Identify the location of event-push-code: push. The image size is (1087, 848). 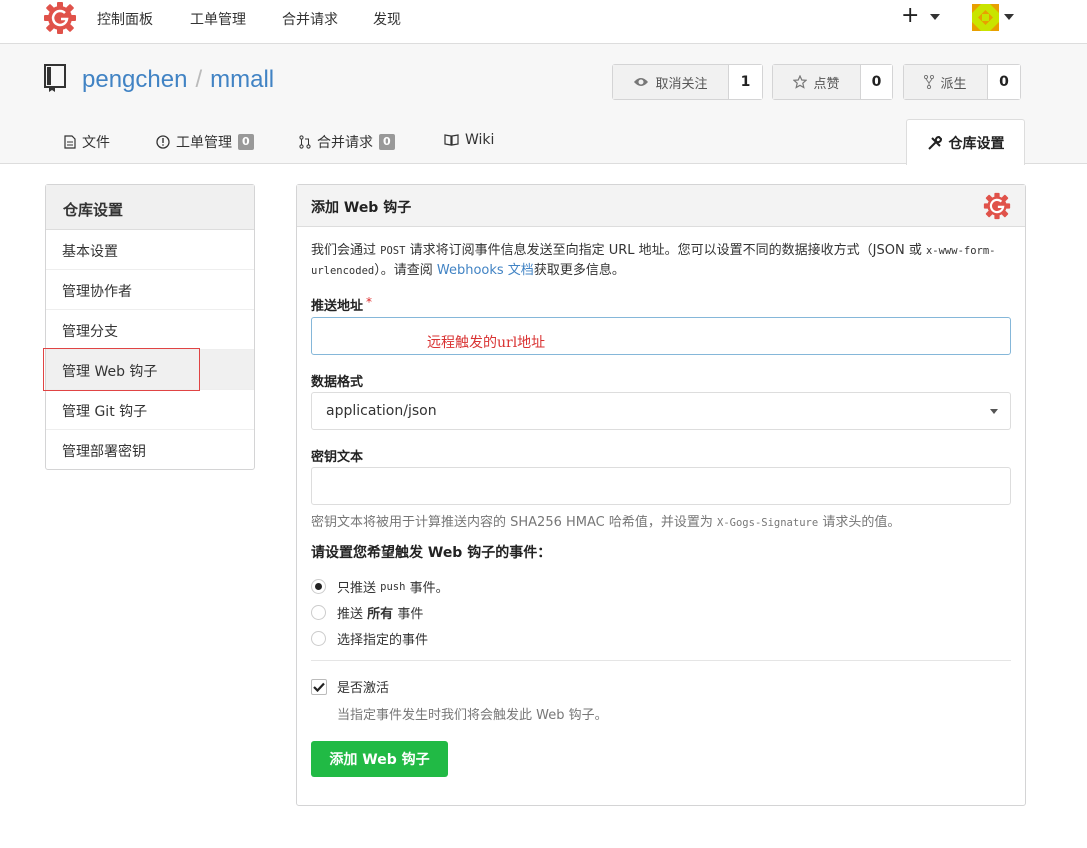
(393, 586).